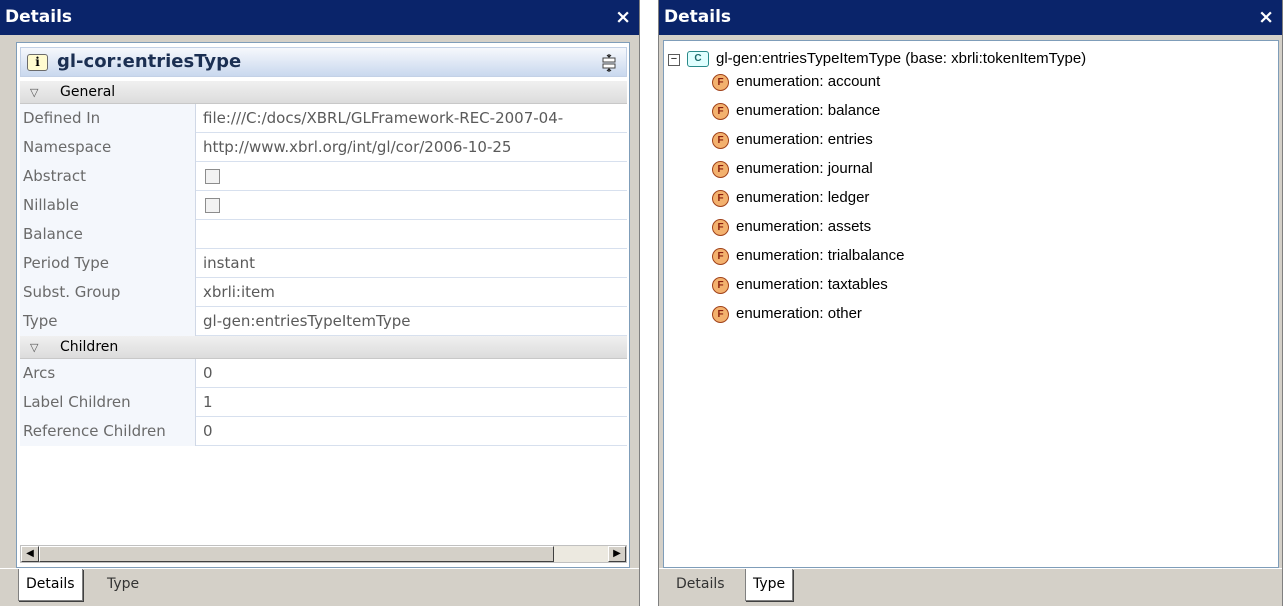  Describe the element at coordinates (108, 176) in the screenshot. I see `property-name: Abstract` at that location.